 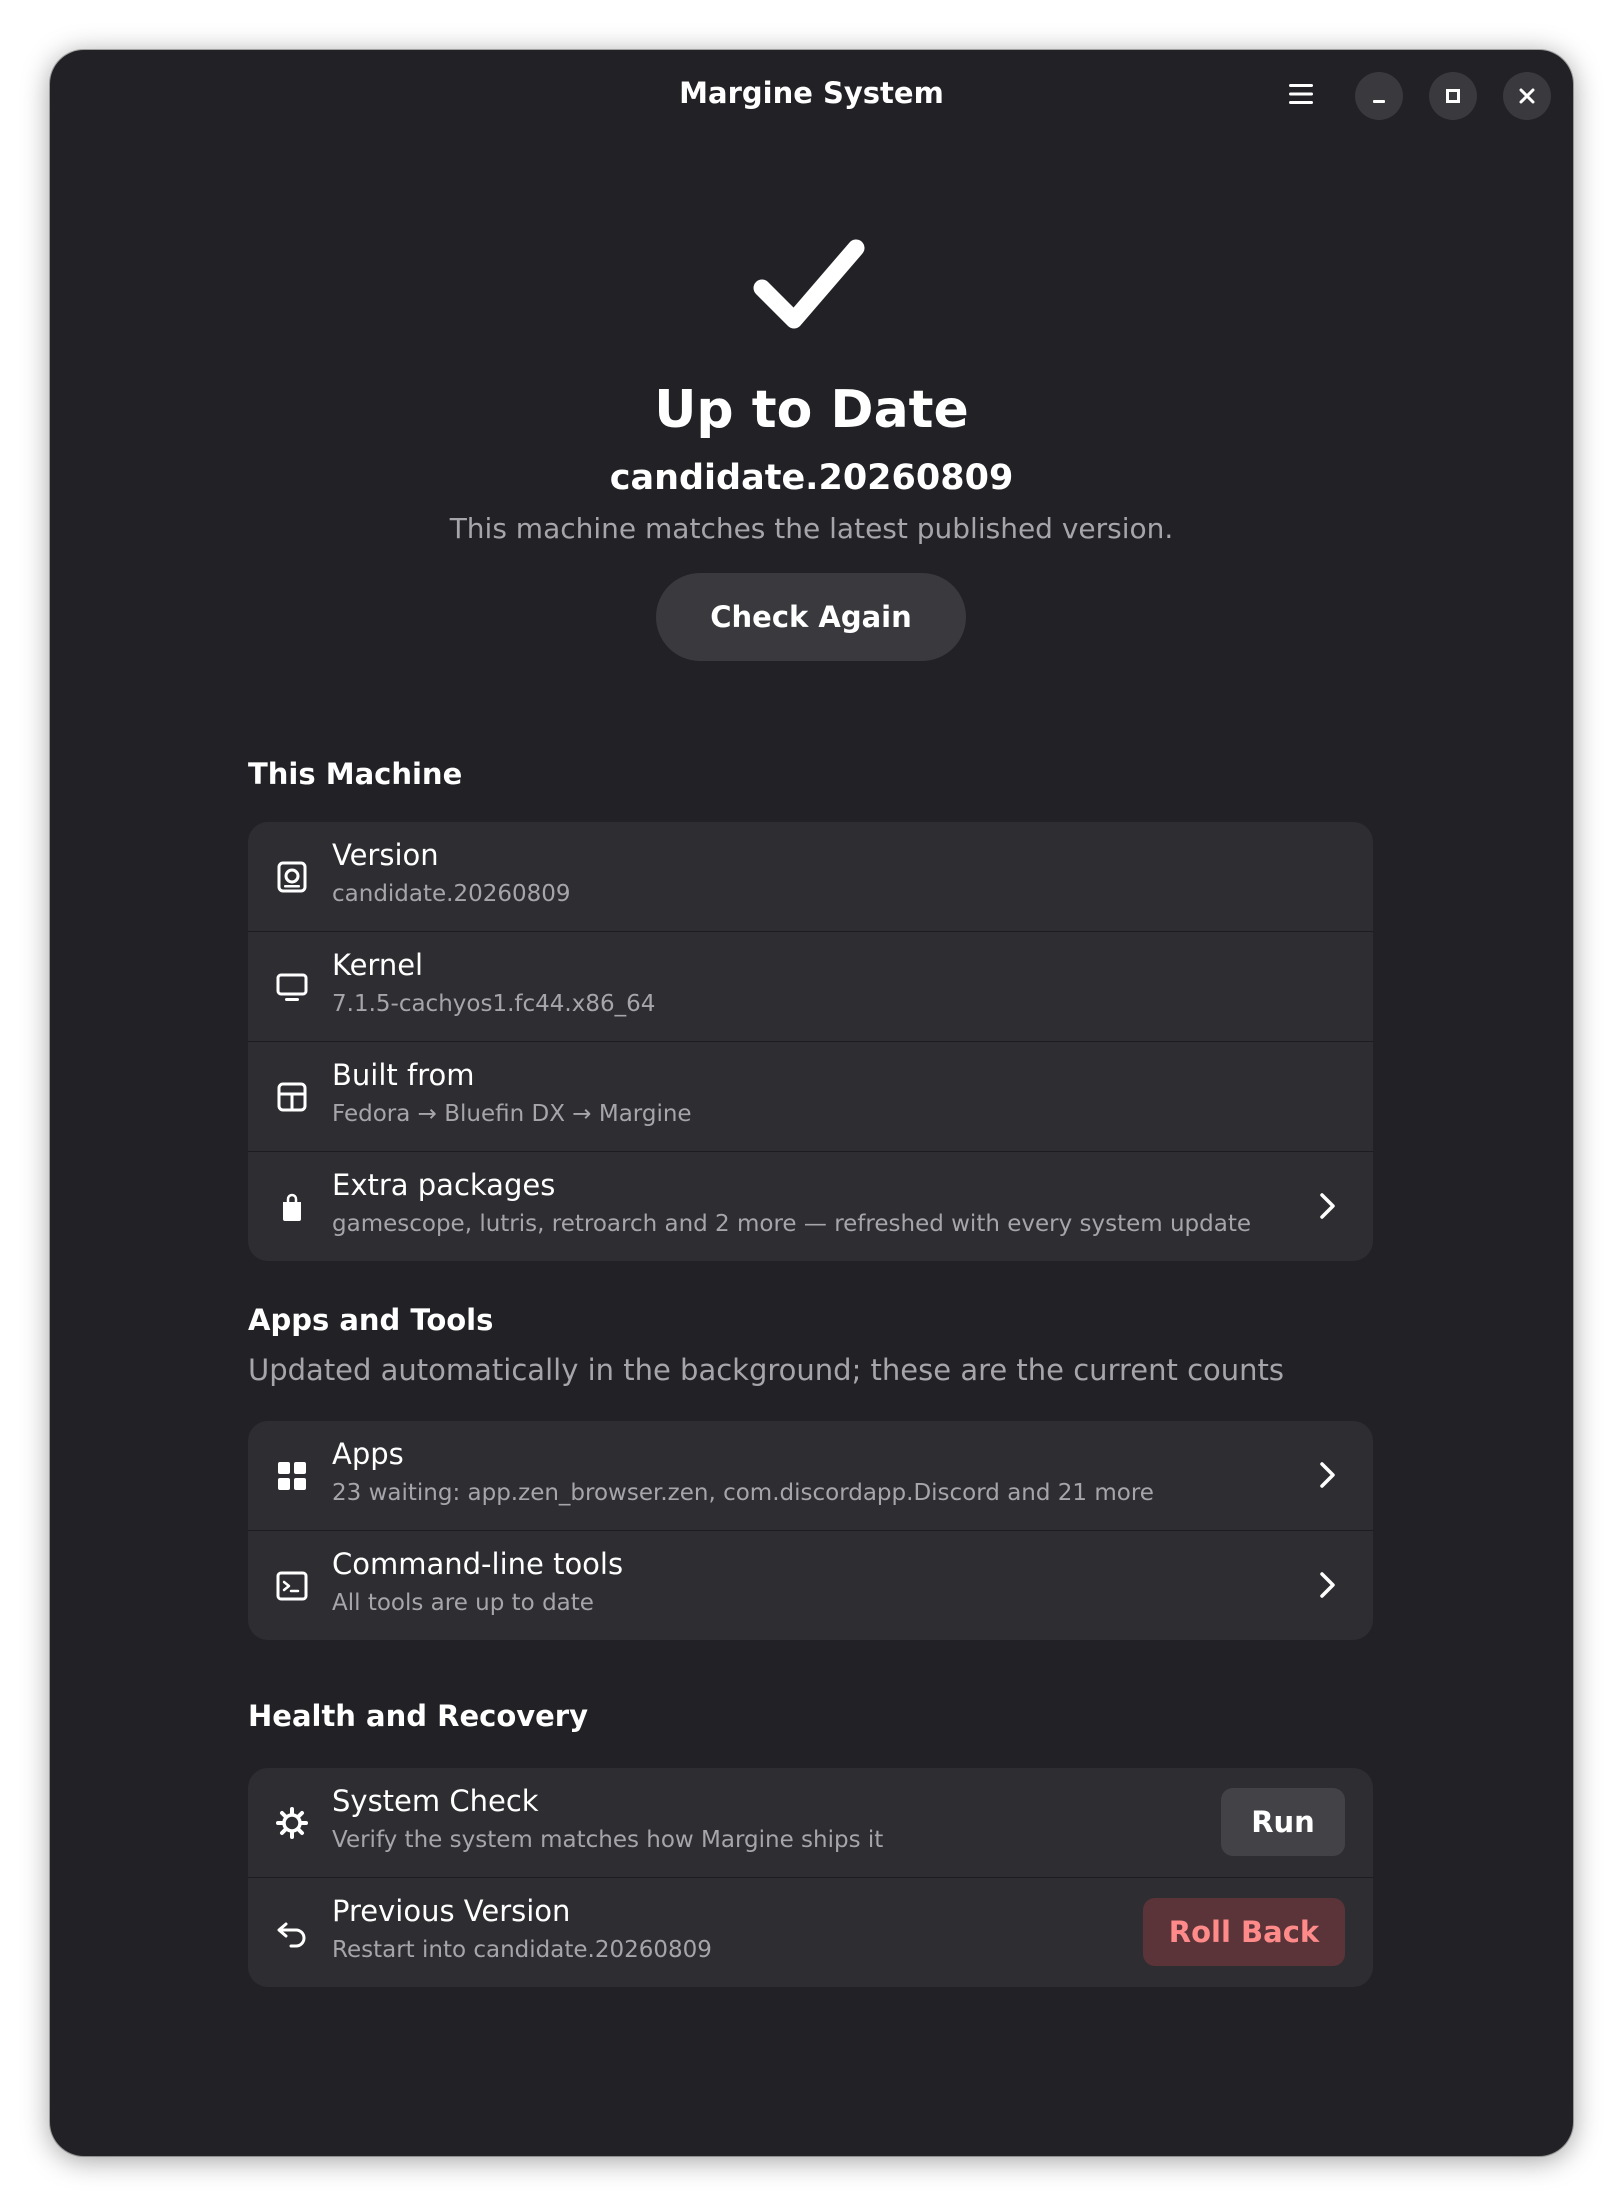 What do you see at coordinates (811, 410) in the screenshot?
I see `status-title: Up to Date` at bounding box center [811, 410].